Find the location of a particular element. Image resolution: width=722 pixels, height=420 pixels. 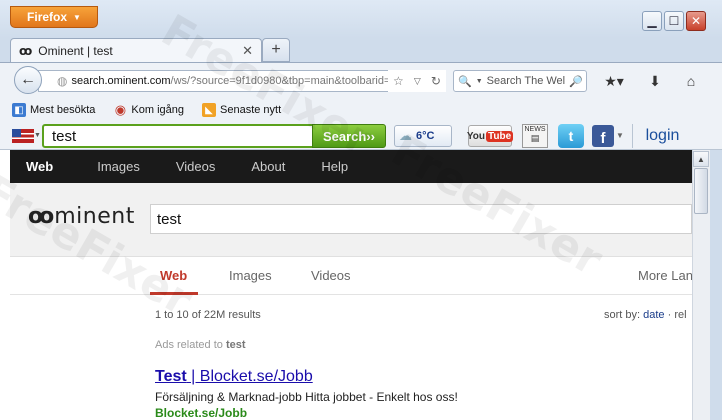

result-tab-images: Images is located at coordinates (250, 275).